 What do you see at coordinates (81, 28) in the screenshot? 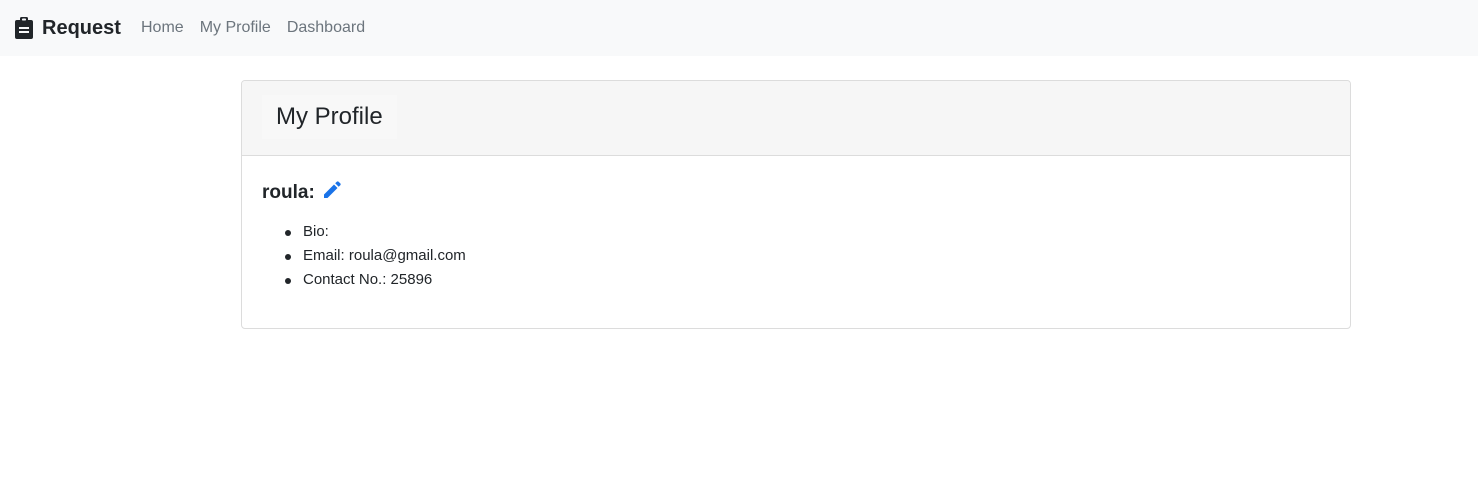
I see `brand-name: Request` at bounding box center [81, 28].